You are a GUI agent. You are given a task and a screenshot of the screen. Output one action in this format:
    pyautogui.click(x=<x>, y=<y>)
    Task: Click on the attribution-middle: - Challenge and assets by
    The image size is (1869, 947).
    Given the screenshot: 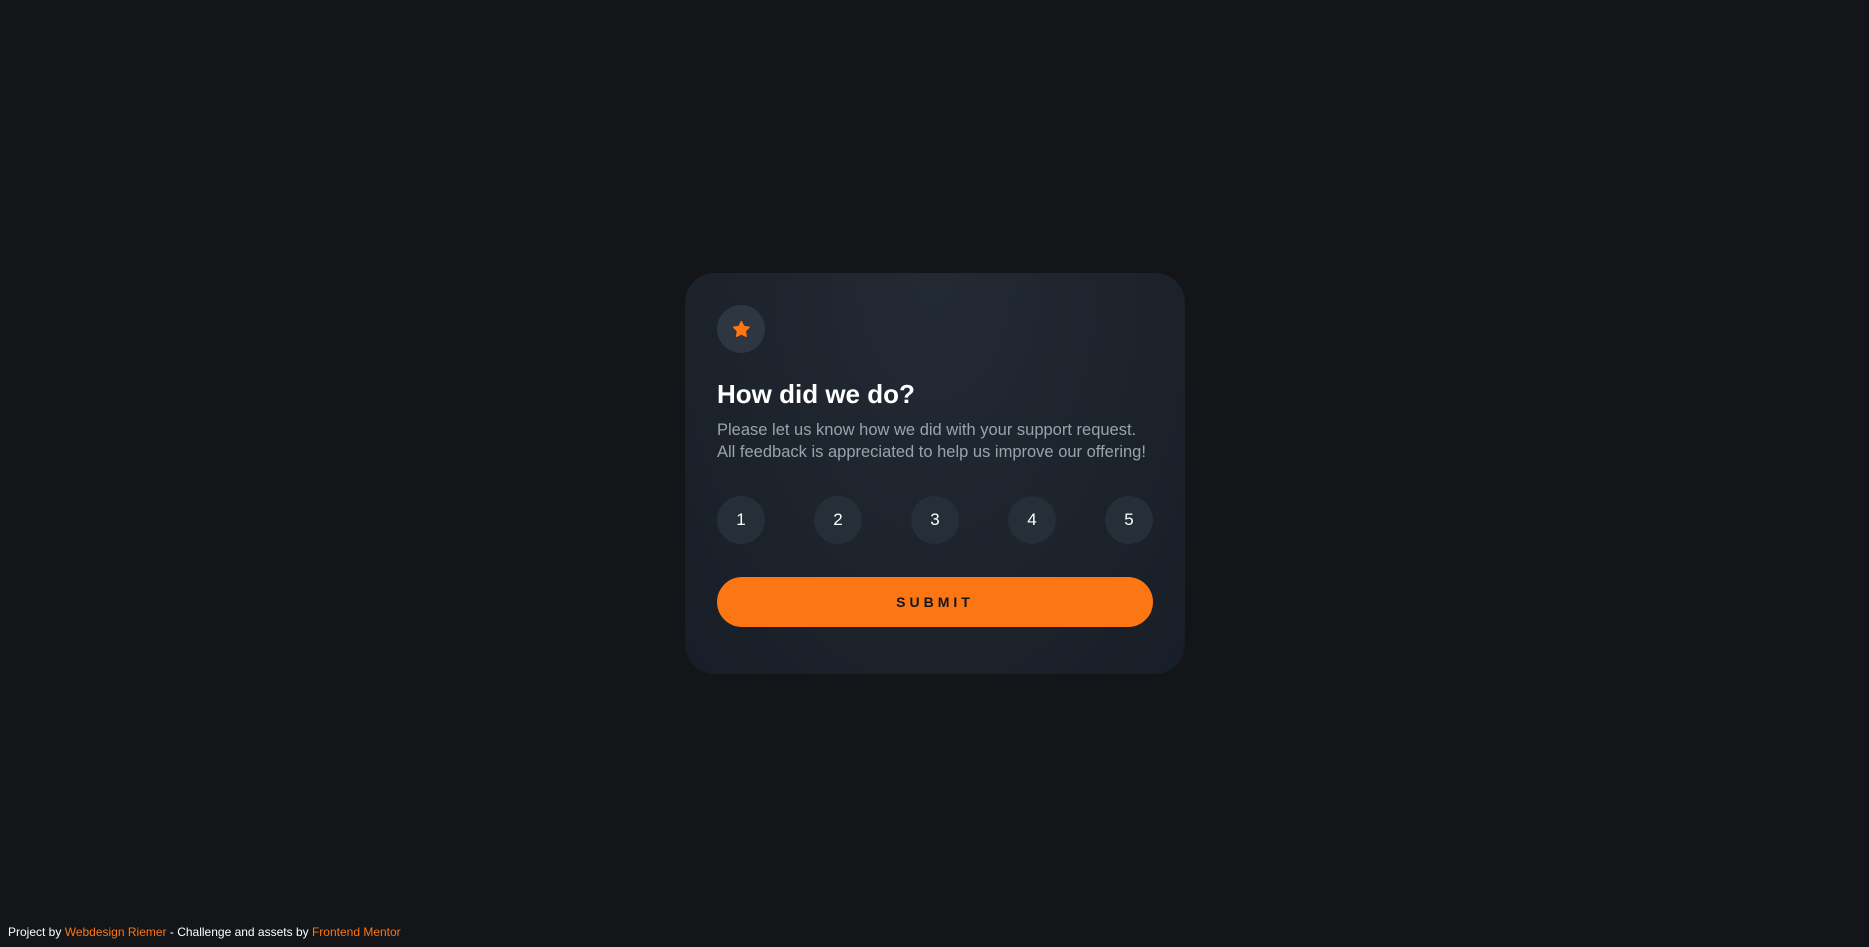 What is the action you would take?
    pyautogui.click(x=239, y=932)
    